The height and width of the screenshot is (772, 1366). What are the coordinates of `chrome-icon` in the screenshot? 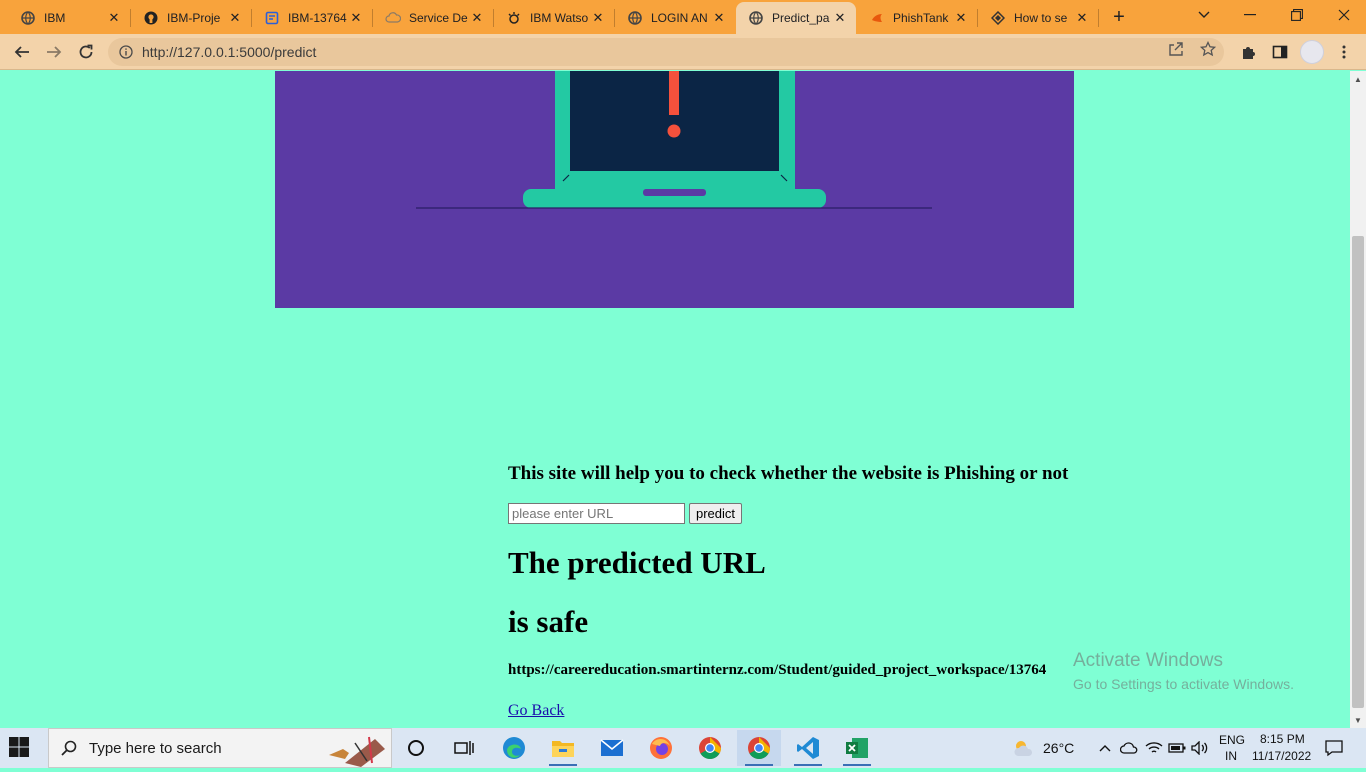 It's located at (710, 748).